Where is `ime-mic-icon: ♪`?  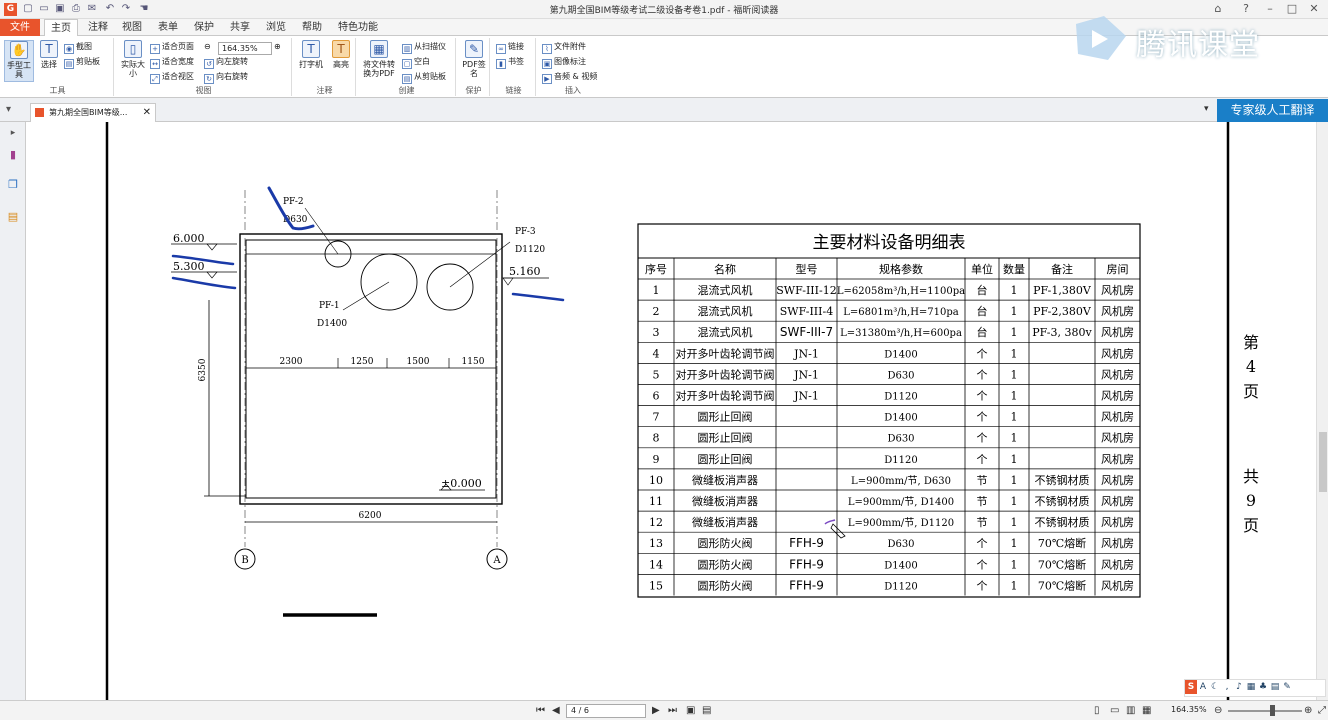 ime-mic-icon: ♪ is located at coordinates (1239, 687).